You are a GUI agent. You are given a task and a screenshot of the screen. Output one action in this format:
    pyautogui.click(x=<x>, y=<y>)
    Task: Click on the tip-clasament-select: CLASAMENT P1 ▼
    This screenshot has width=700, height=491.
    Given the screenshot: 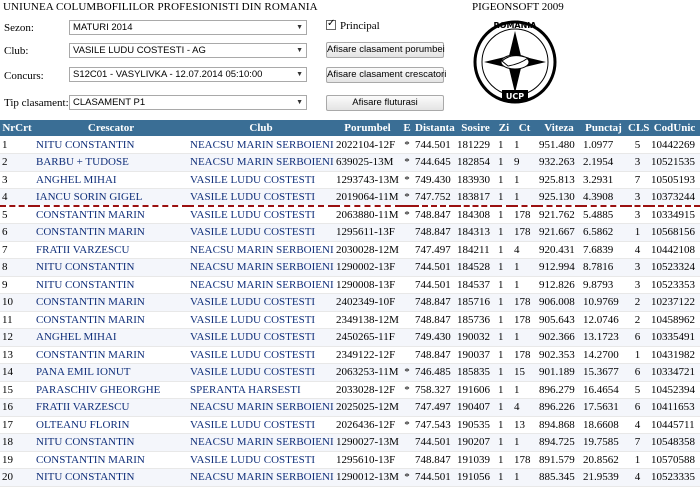 What is the action you would take?
    pyautogui.click(x=188, y=102)
    